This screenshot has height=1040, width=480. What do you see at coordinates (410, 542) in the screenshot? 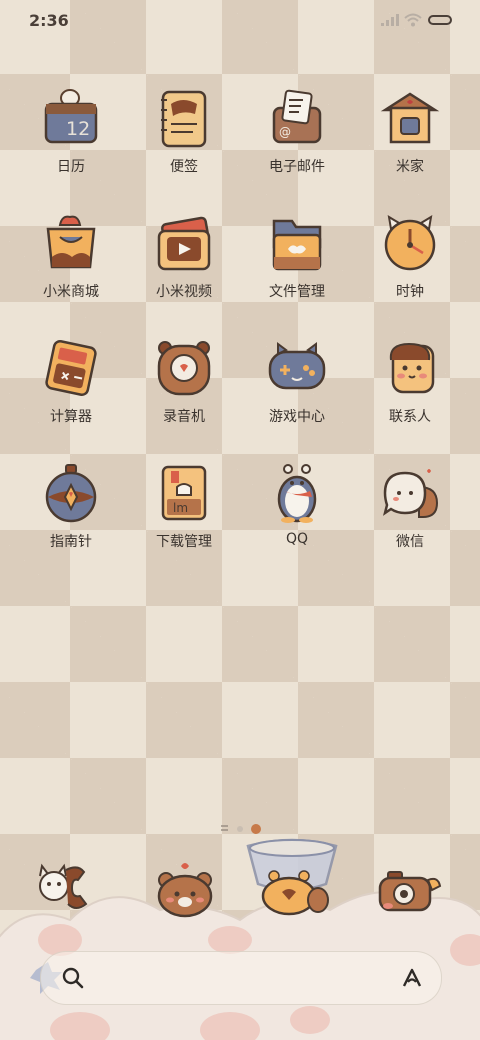
I see `app-label: 微信` at bounding box center [410, 542].